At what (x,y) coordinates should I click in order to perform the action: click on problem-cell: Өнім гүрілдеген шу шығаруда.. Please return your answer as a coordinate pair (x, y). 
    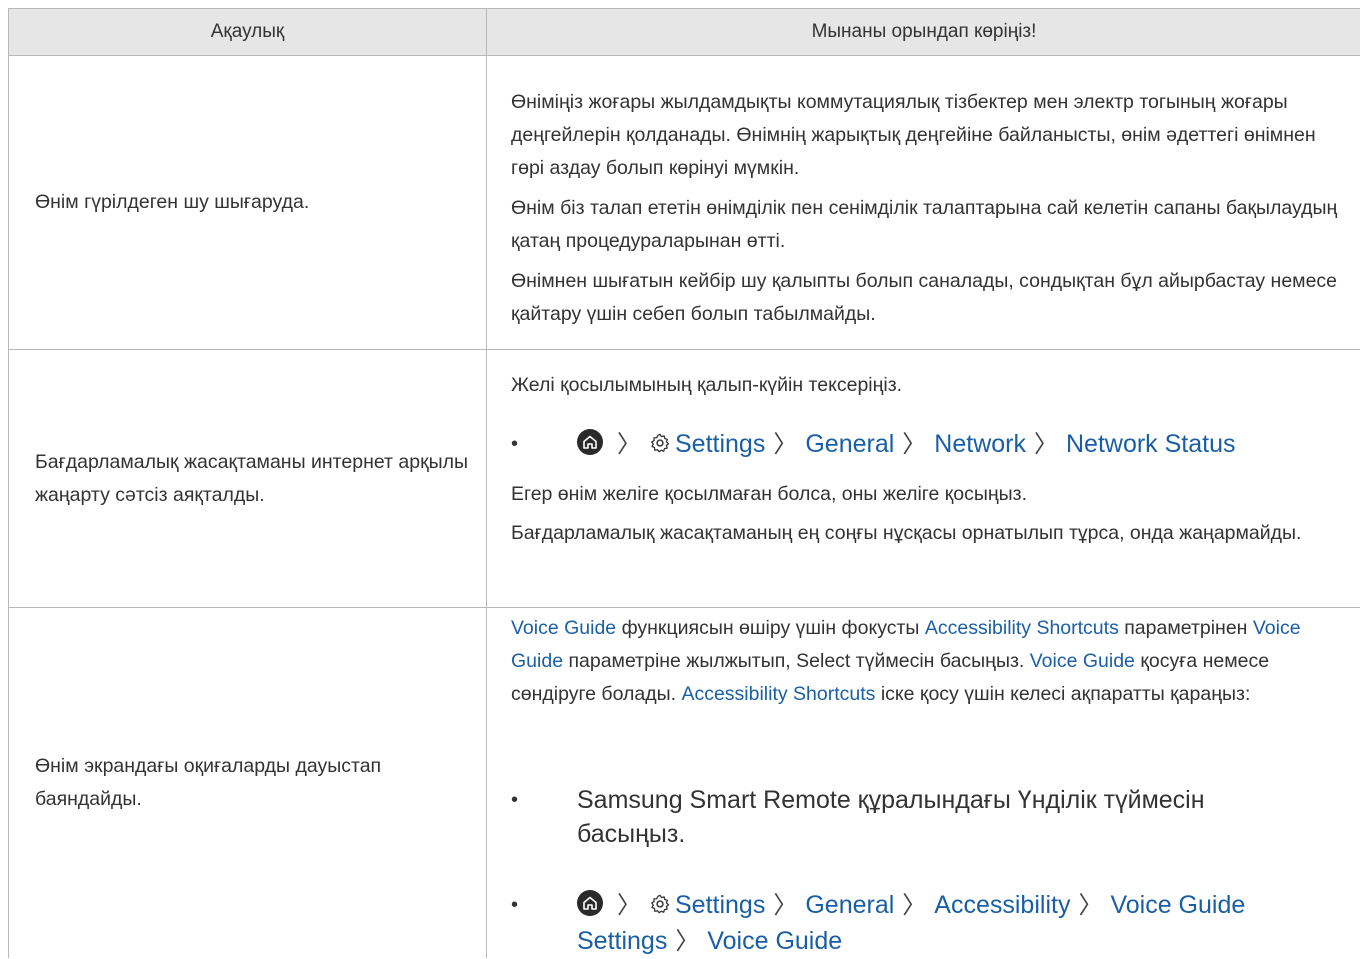
    Looking at the image, I should click on (247, 202).